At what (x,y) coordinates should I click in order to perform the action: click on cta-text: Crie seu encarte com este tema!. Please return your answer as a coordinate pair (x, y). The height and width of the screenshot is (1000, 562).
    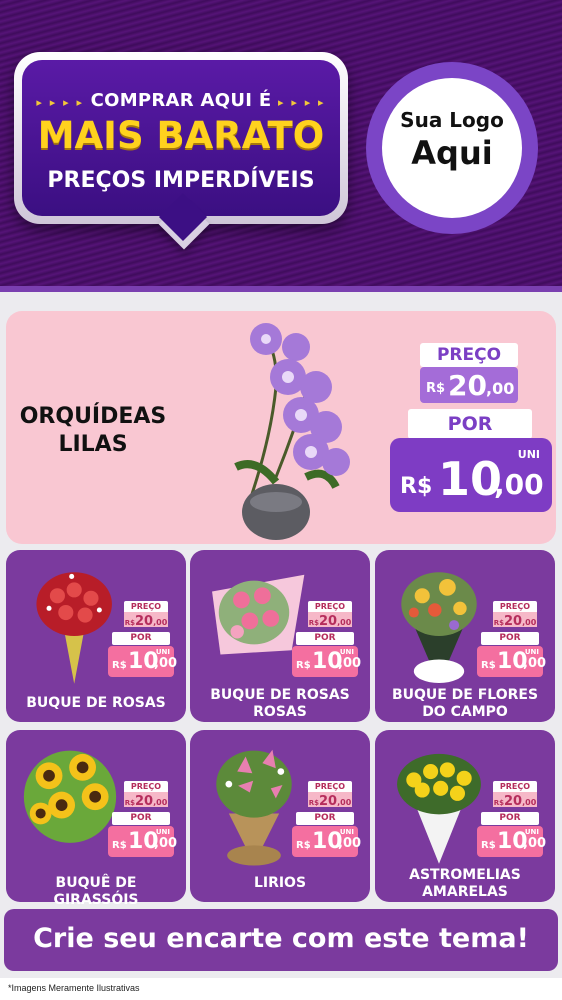
    Looking at the image, I should click on (281, 938).